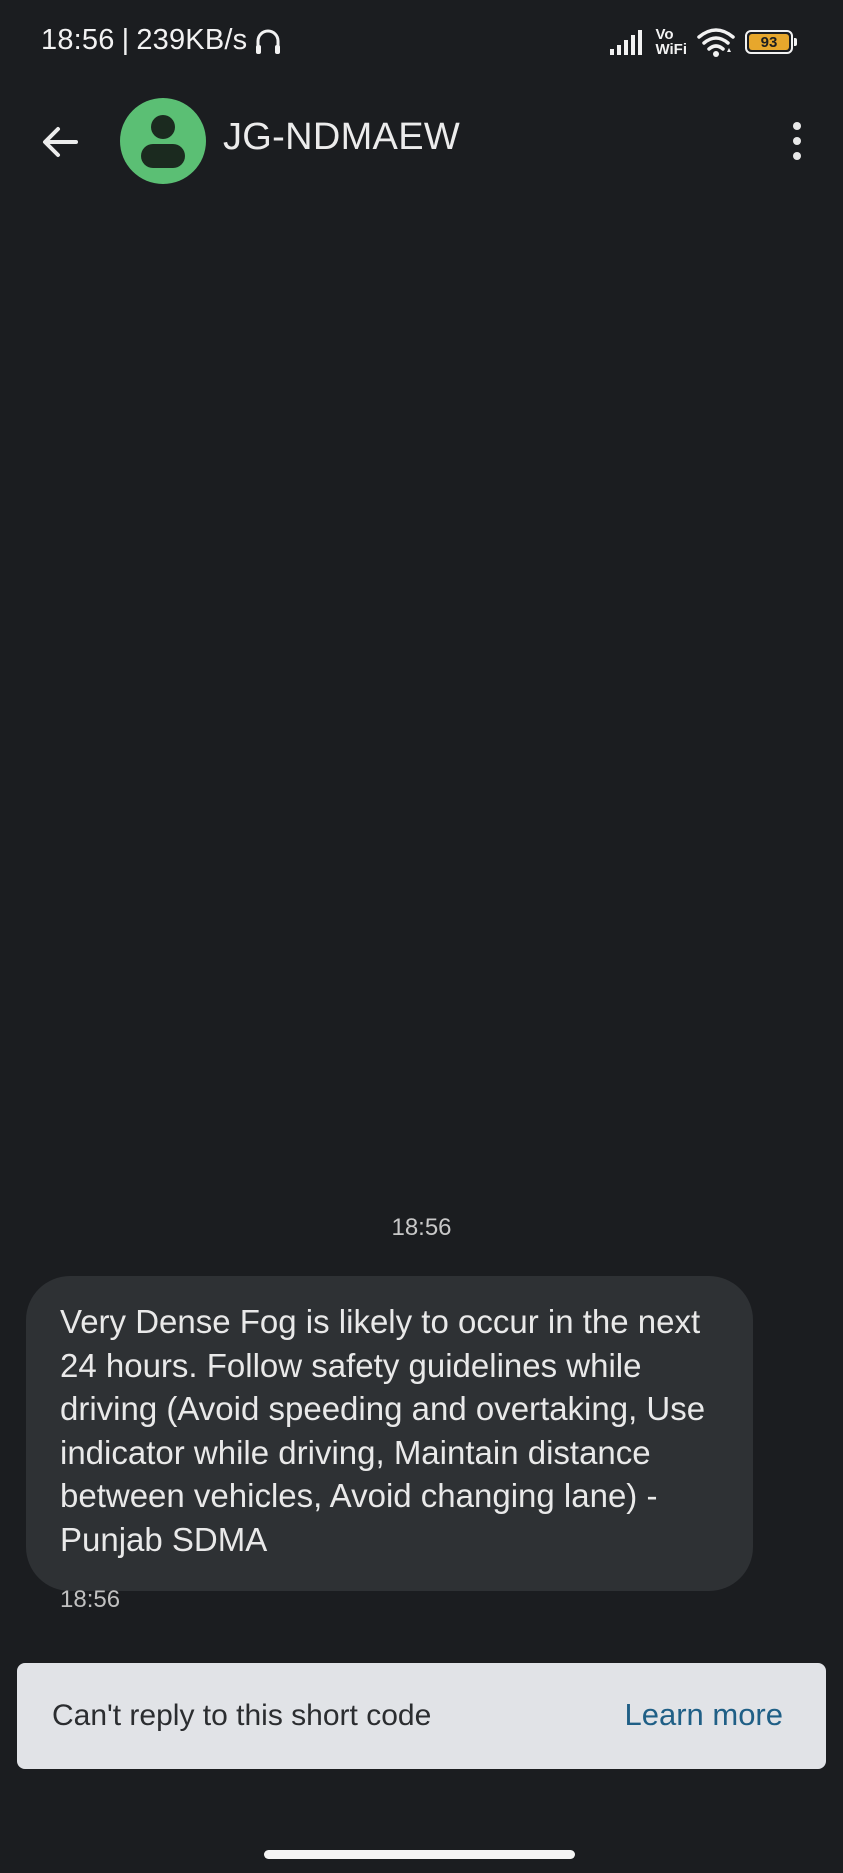  What do you see at coordinates (163, 127) in the screenshot?
I see `avatar-person-icon` at bounding box center [163, 127].